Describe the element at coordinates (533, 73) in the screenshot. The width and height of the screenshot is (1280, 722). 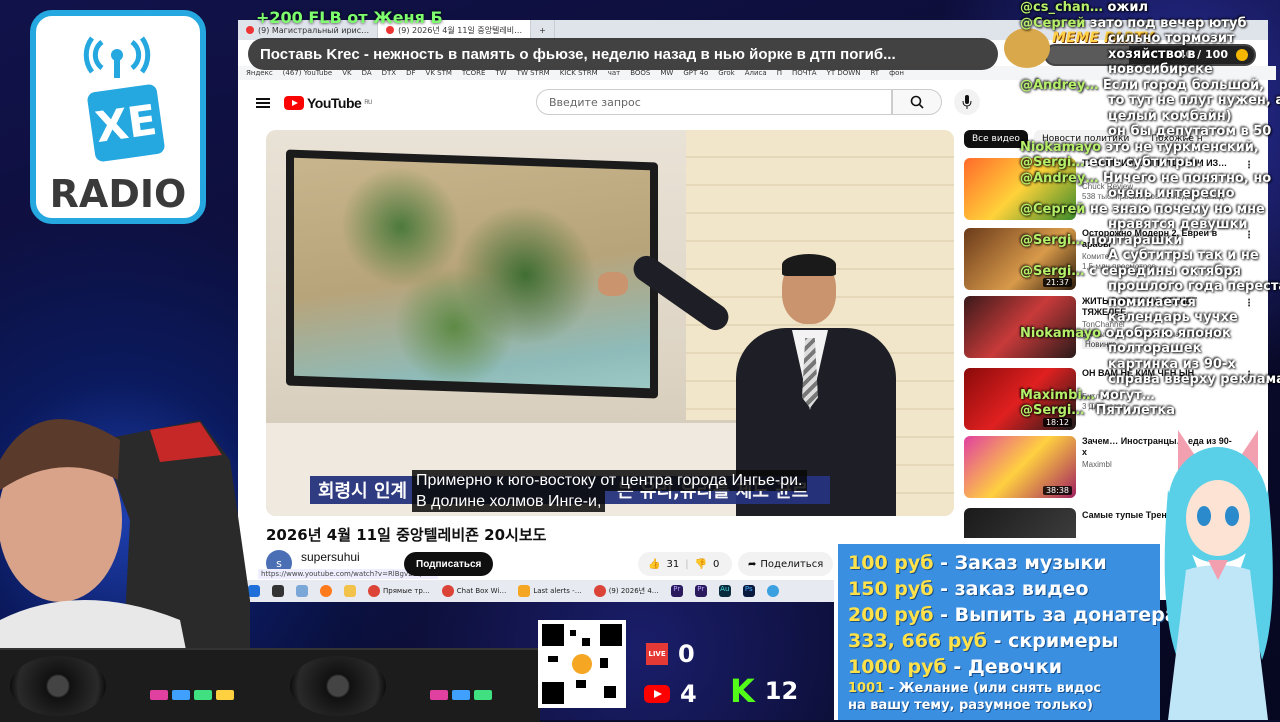
I see `bookmark: TW STRM` at that location.